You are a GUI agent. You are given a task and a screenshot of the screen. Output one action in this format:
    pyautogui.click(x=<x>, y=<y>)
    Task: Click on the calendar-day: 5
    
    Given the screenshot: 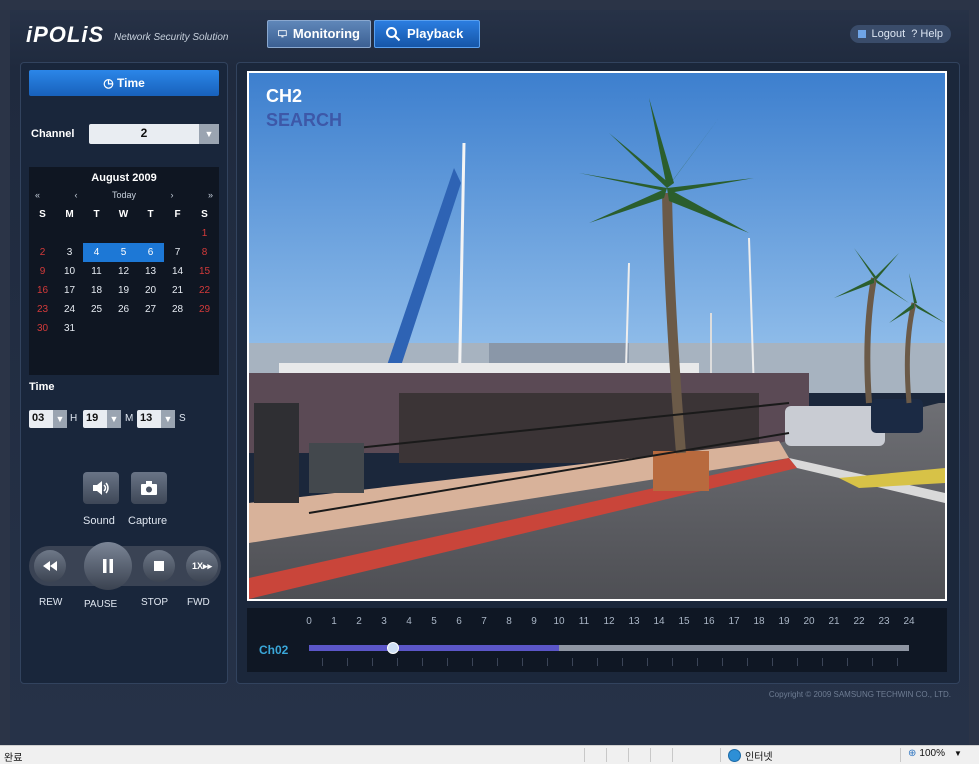 What is the action you would take?
    pyautogui.click(x=123, y=252)
    